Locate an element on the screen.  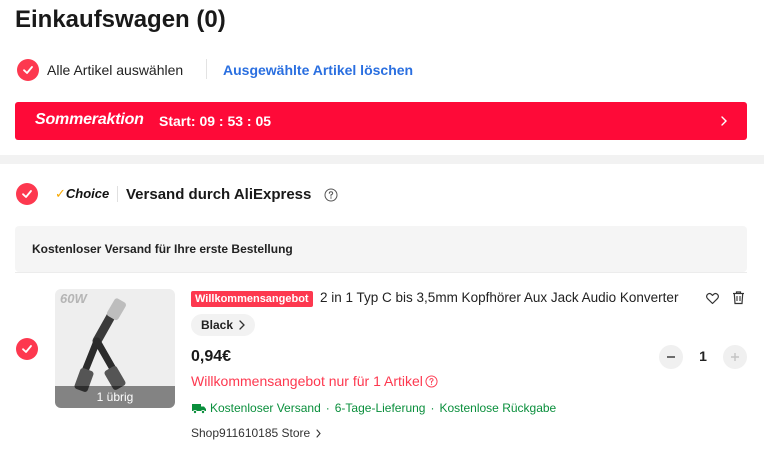
store-name: Shop911610185 Store is located at coordinates (251, 433).